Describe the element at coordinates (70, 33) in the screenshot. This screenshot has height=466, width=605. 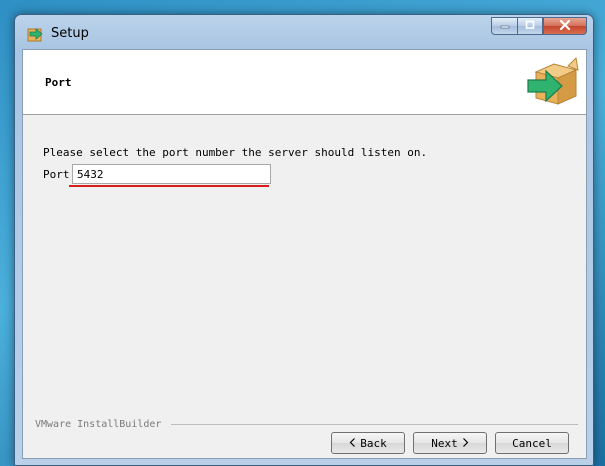
I see `window-title: Setup` at that location.